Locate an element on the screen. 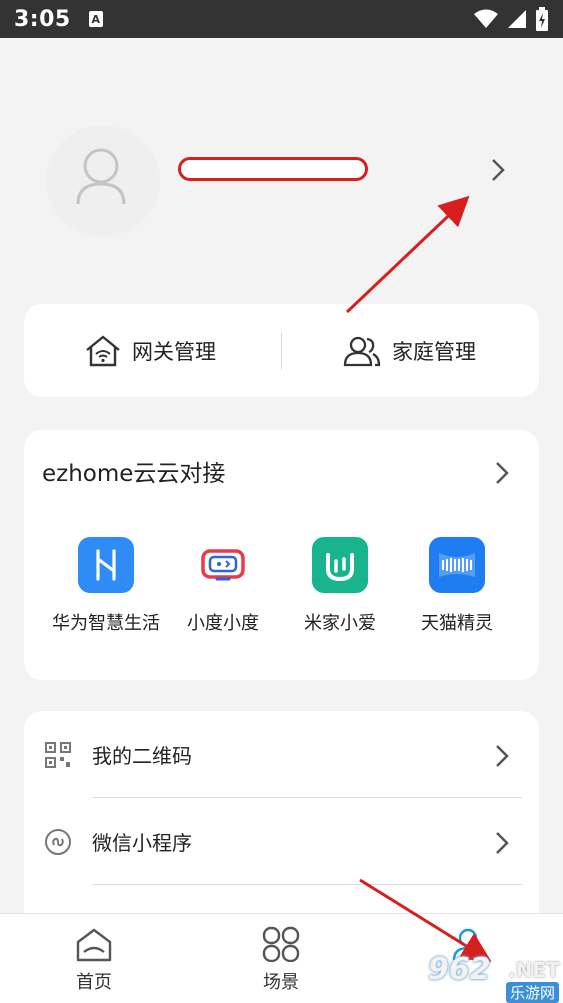 This screenshot has height=1003, width=563. user-avatar-icon is located at coordinates (101, 176).